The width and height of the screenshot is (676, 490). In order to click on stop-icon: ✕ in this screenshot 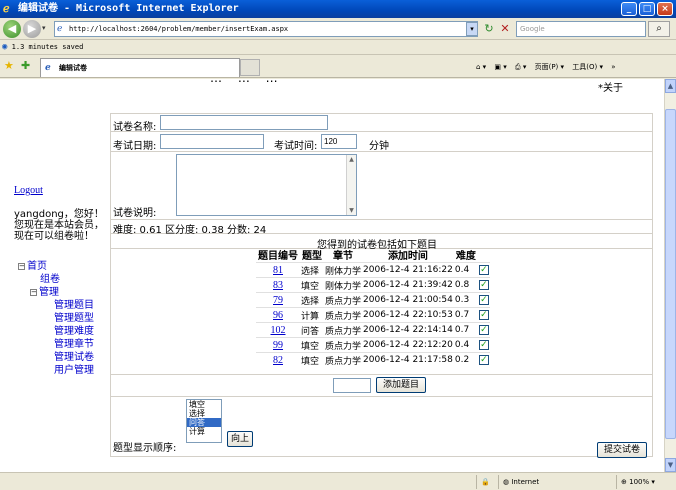, I will do `click(505, 29)`.